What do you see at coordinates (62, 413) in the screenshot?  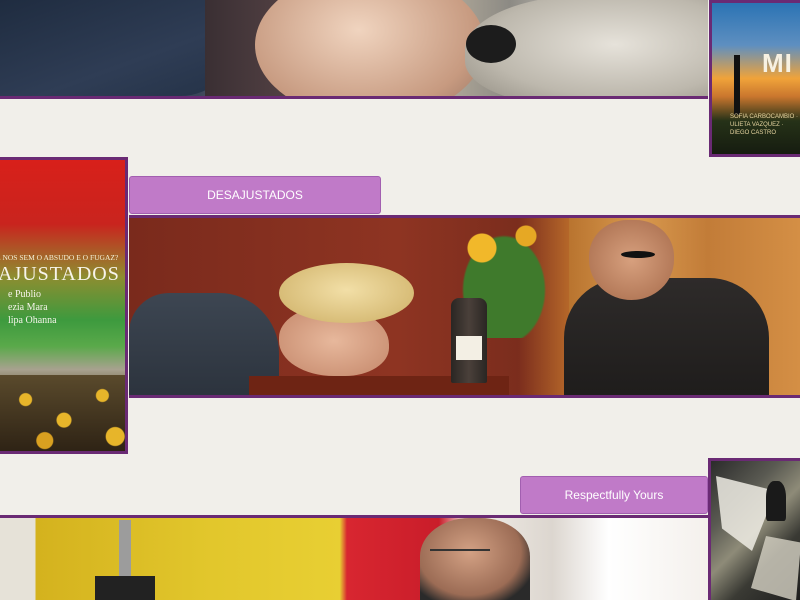 I see `sunflower-field` at bounding box center [62, 413].